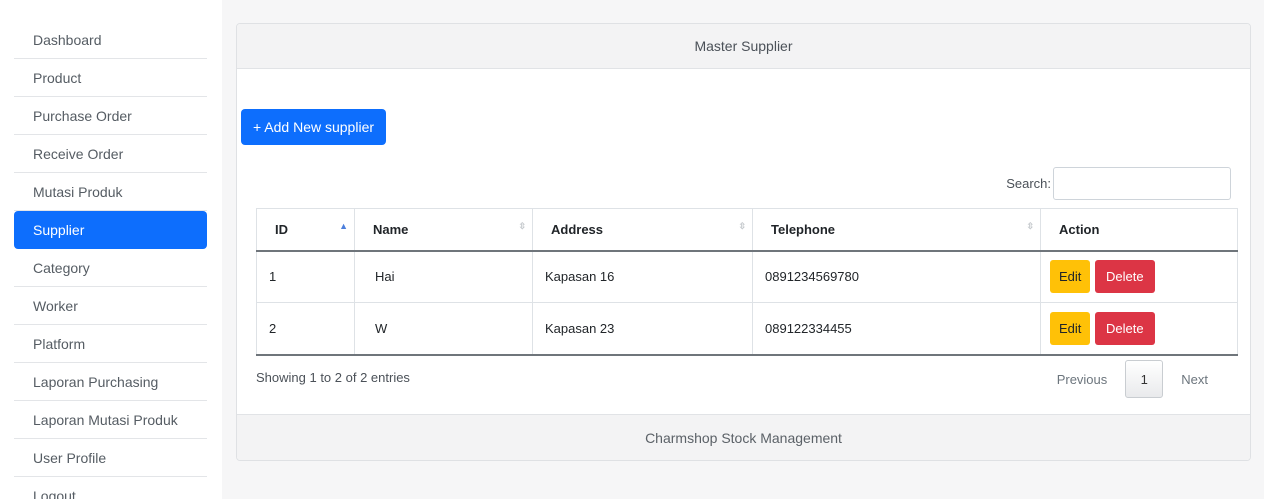 This screenshot has width=1264, height=499. What do you see at coordinates (391, 229) in the screenshot?
I see `column-header-label: Name` at bounding box center [391, 229].